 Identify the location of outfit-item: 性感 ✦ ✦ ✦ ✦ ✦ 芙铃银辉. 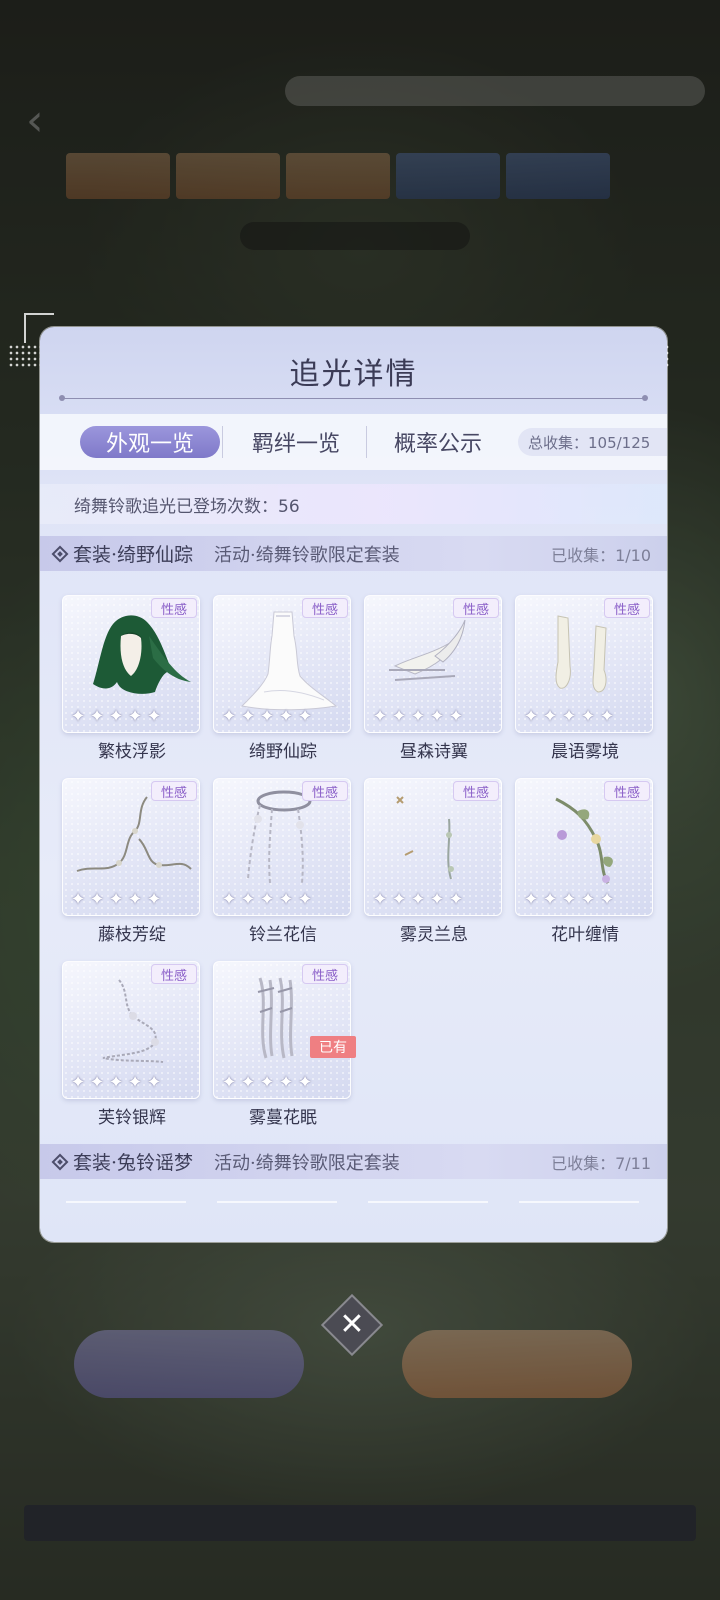
(132, 1046).